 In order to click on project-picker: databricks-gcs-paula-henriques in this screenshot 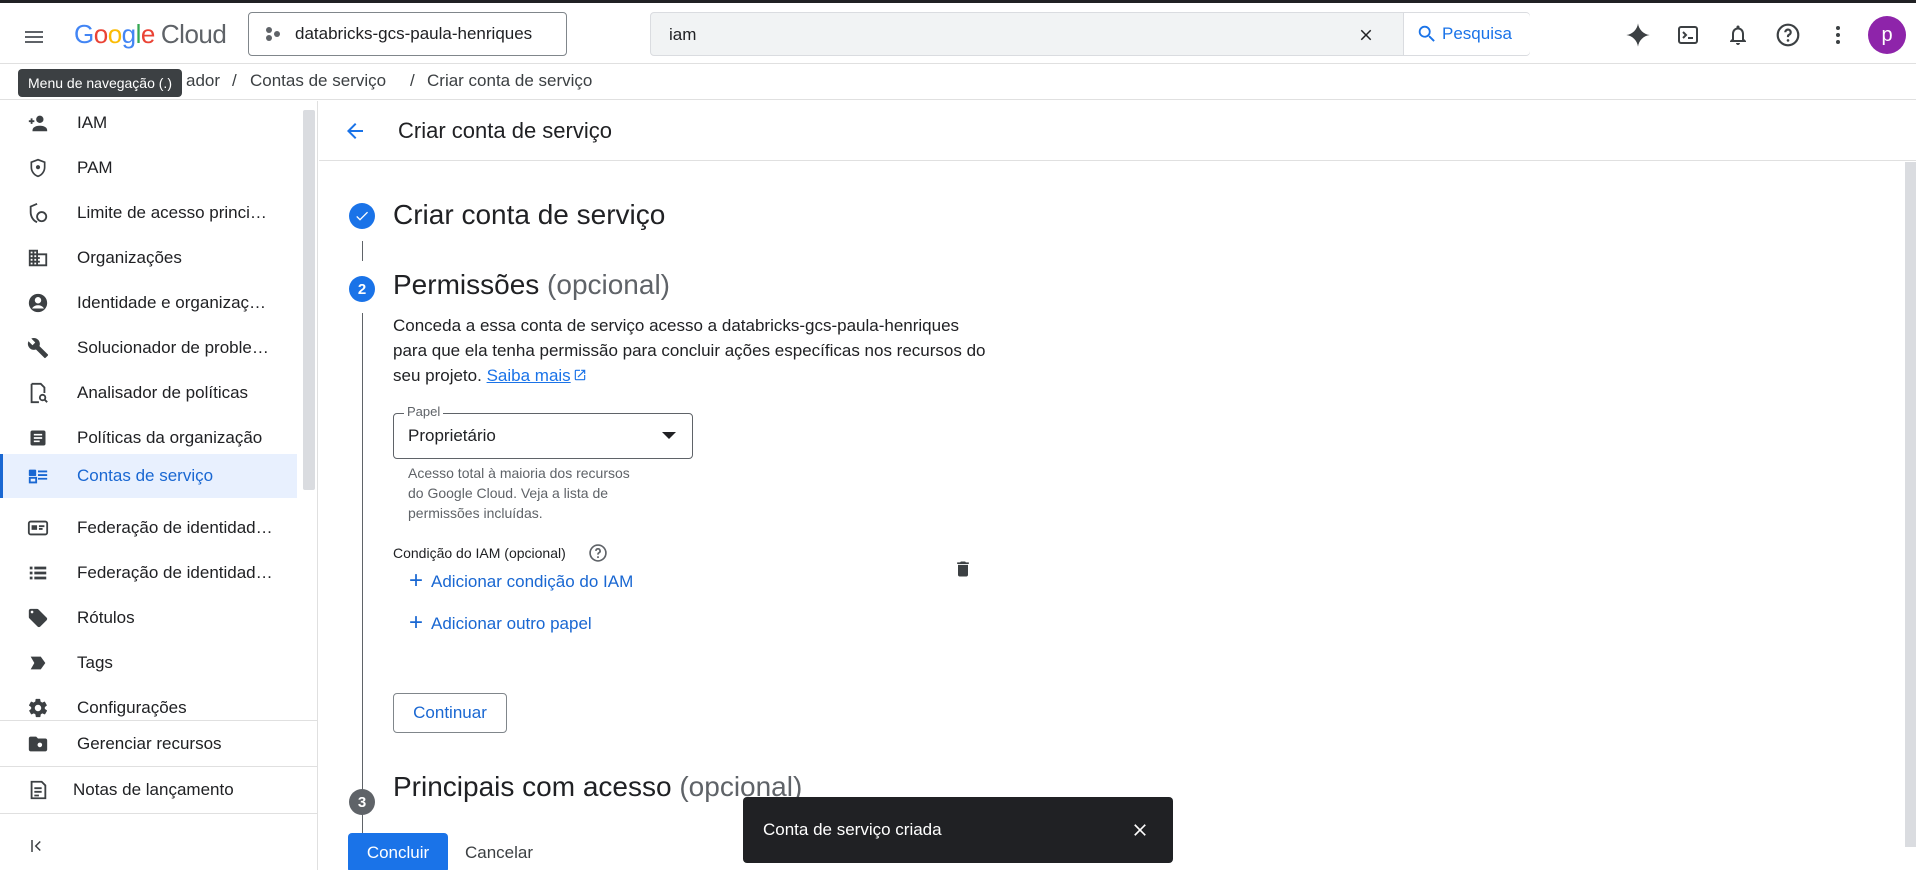, I will do `click(407, 34)`.